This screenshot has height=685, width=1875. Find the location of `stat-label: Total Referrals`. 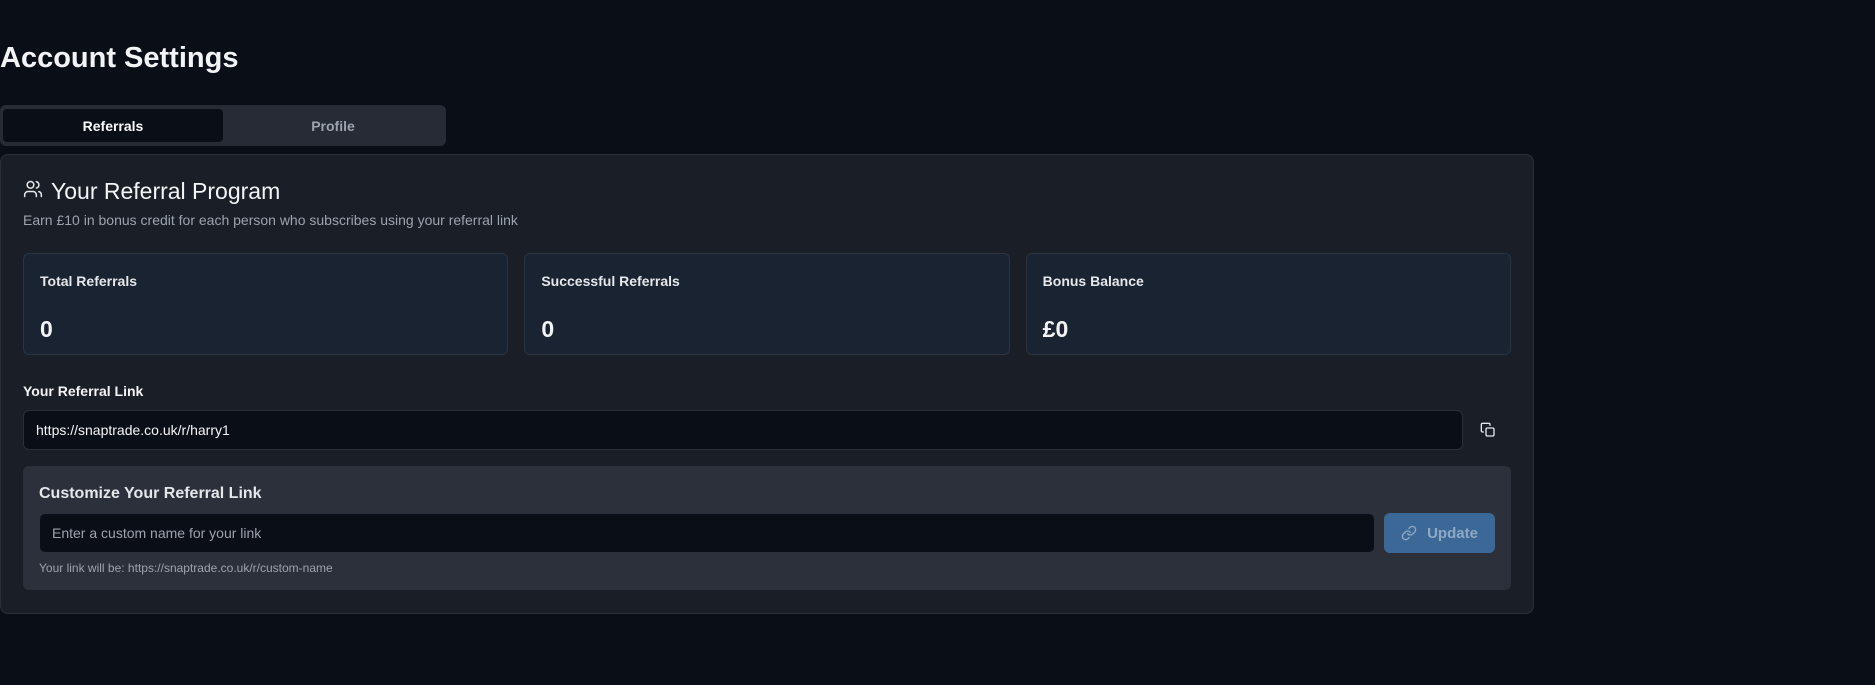

stat-label: Total Referrals is located at coordinates (88, 281).